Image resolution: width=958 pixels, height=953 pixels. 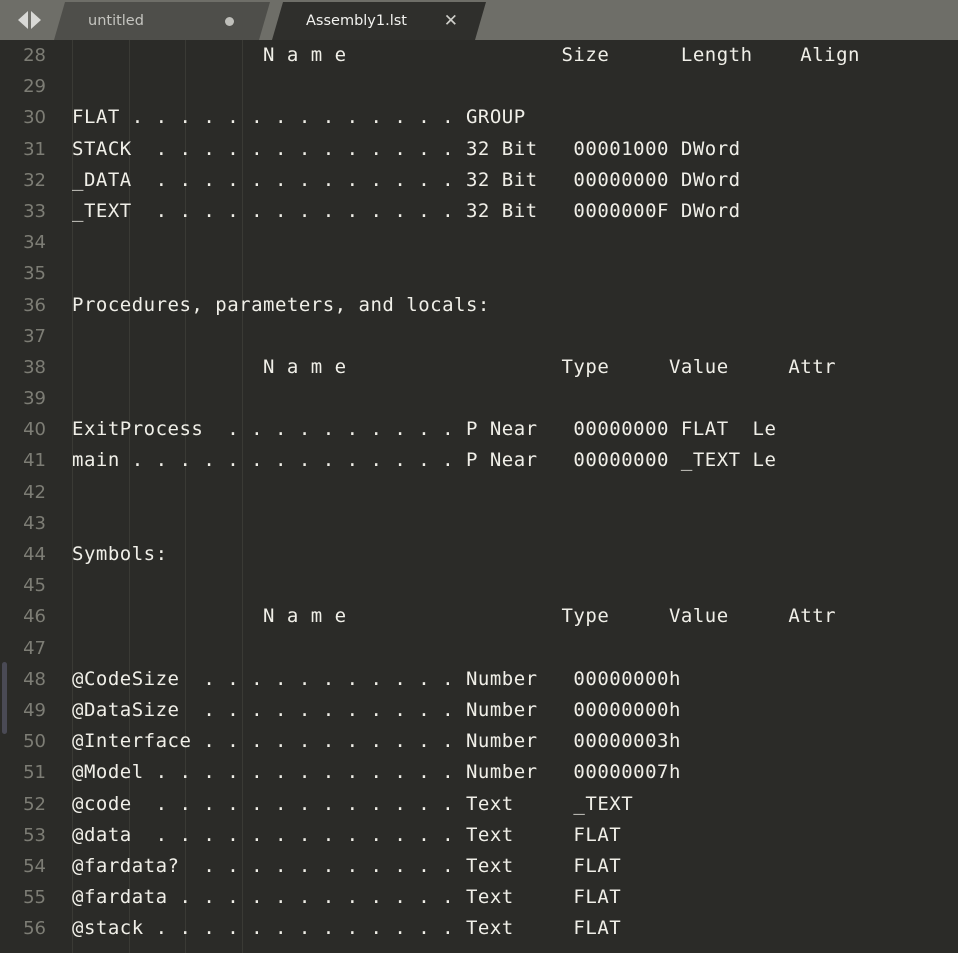 What do you see at coordinates (34, 87) in the screenshot?
I see `line-number: 29` at bounding box center [34, 87].